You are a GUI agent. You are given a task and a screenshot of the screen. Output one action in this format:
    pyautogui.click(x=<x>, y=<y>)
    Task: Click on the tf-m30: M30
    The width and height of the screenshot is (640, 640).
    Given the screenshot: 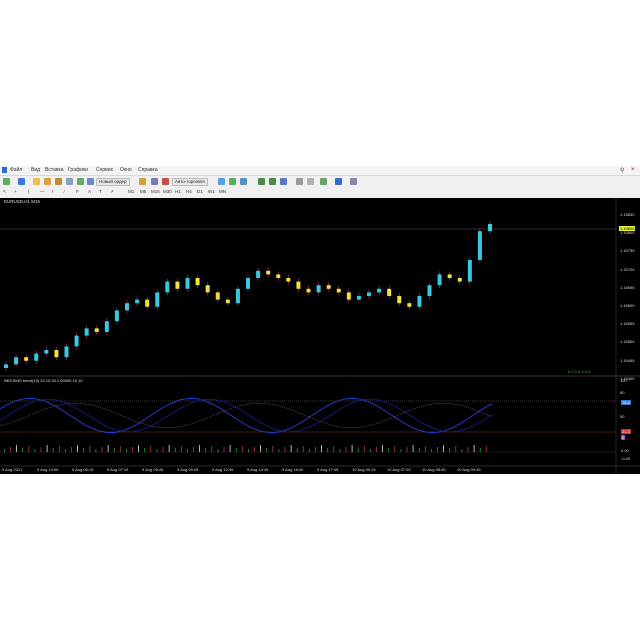 What is the action you would take?
    pyautogui.click(x=167, y=191)
    